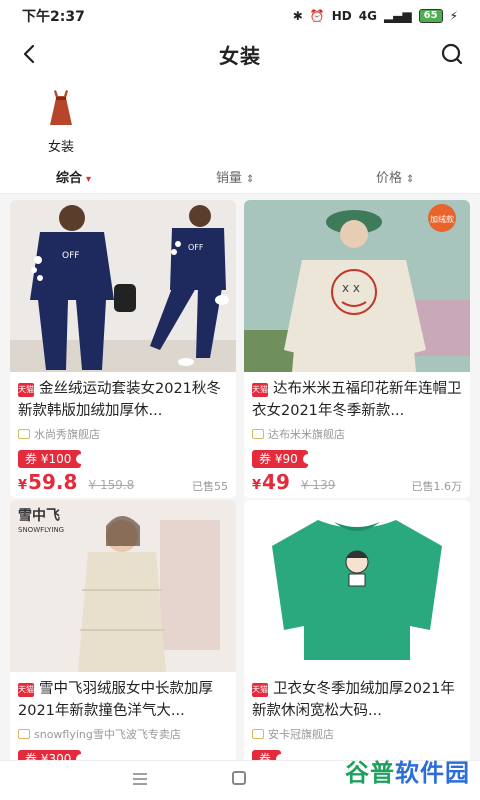  I want to click on product-image: x x 加绒款, so click(357, 286).